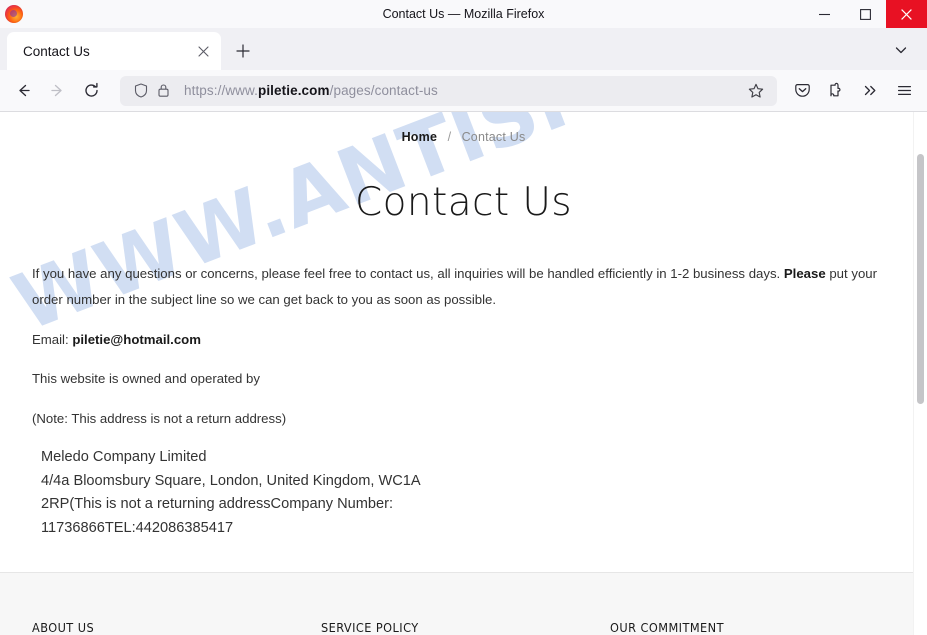 This screenshot has height=635, width=927. I want to click on page-title: Contact Us, so click(463, 202).